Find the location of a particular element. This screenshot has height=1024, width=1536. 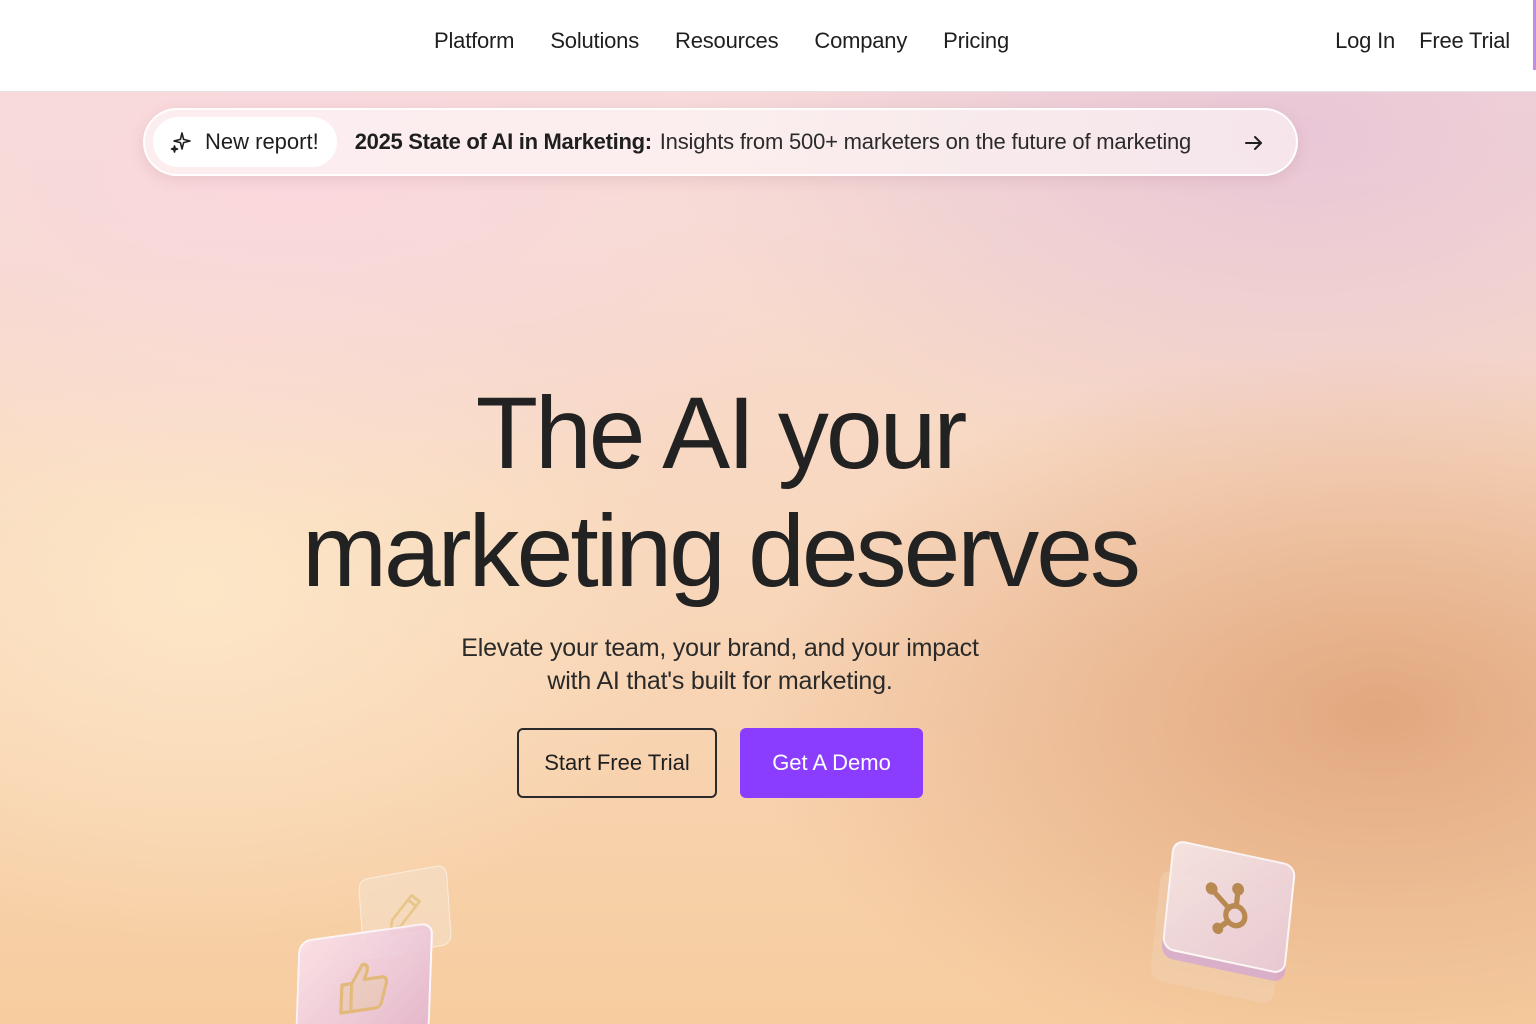

thumbs-up-tile is located at coordinates (364, 972).